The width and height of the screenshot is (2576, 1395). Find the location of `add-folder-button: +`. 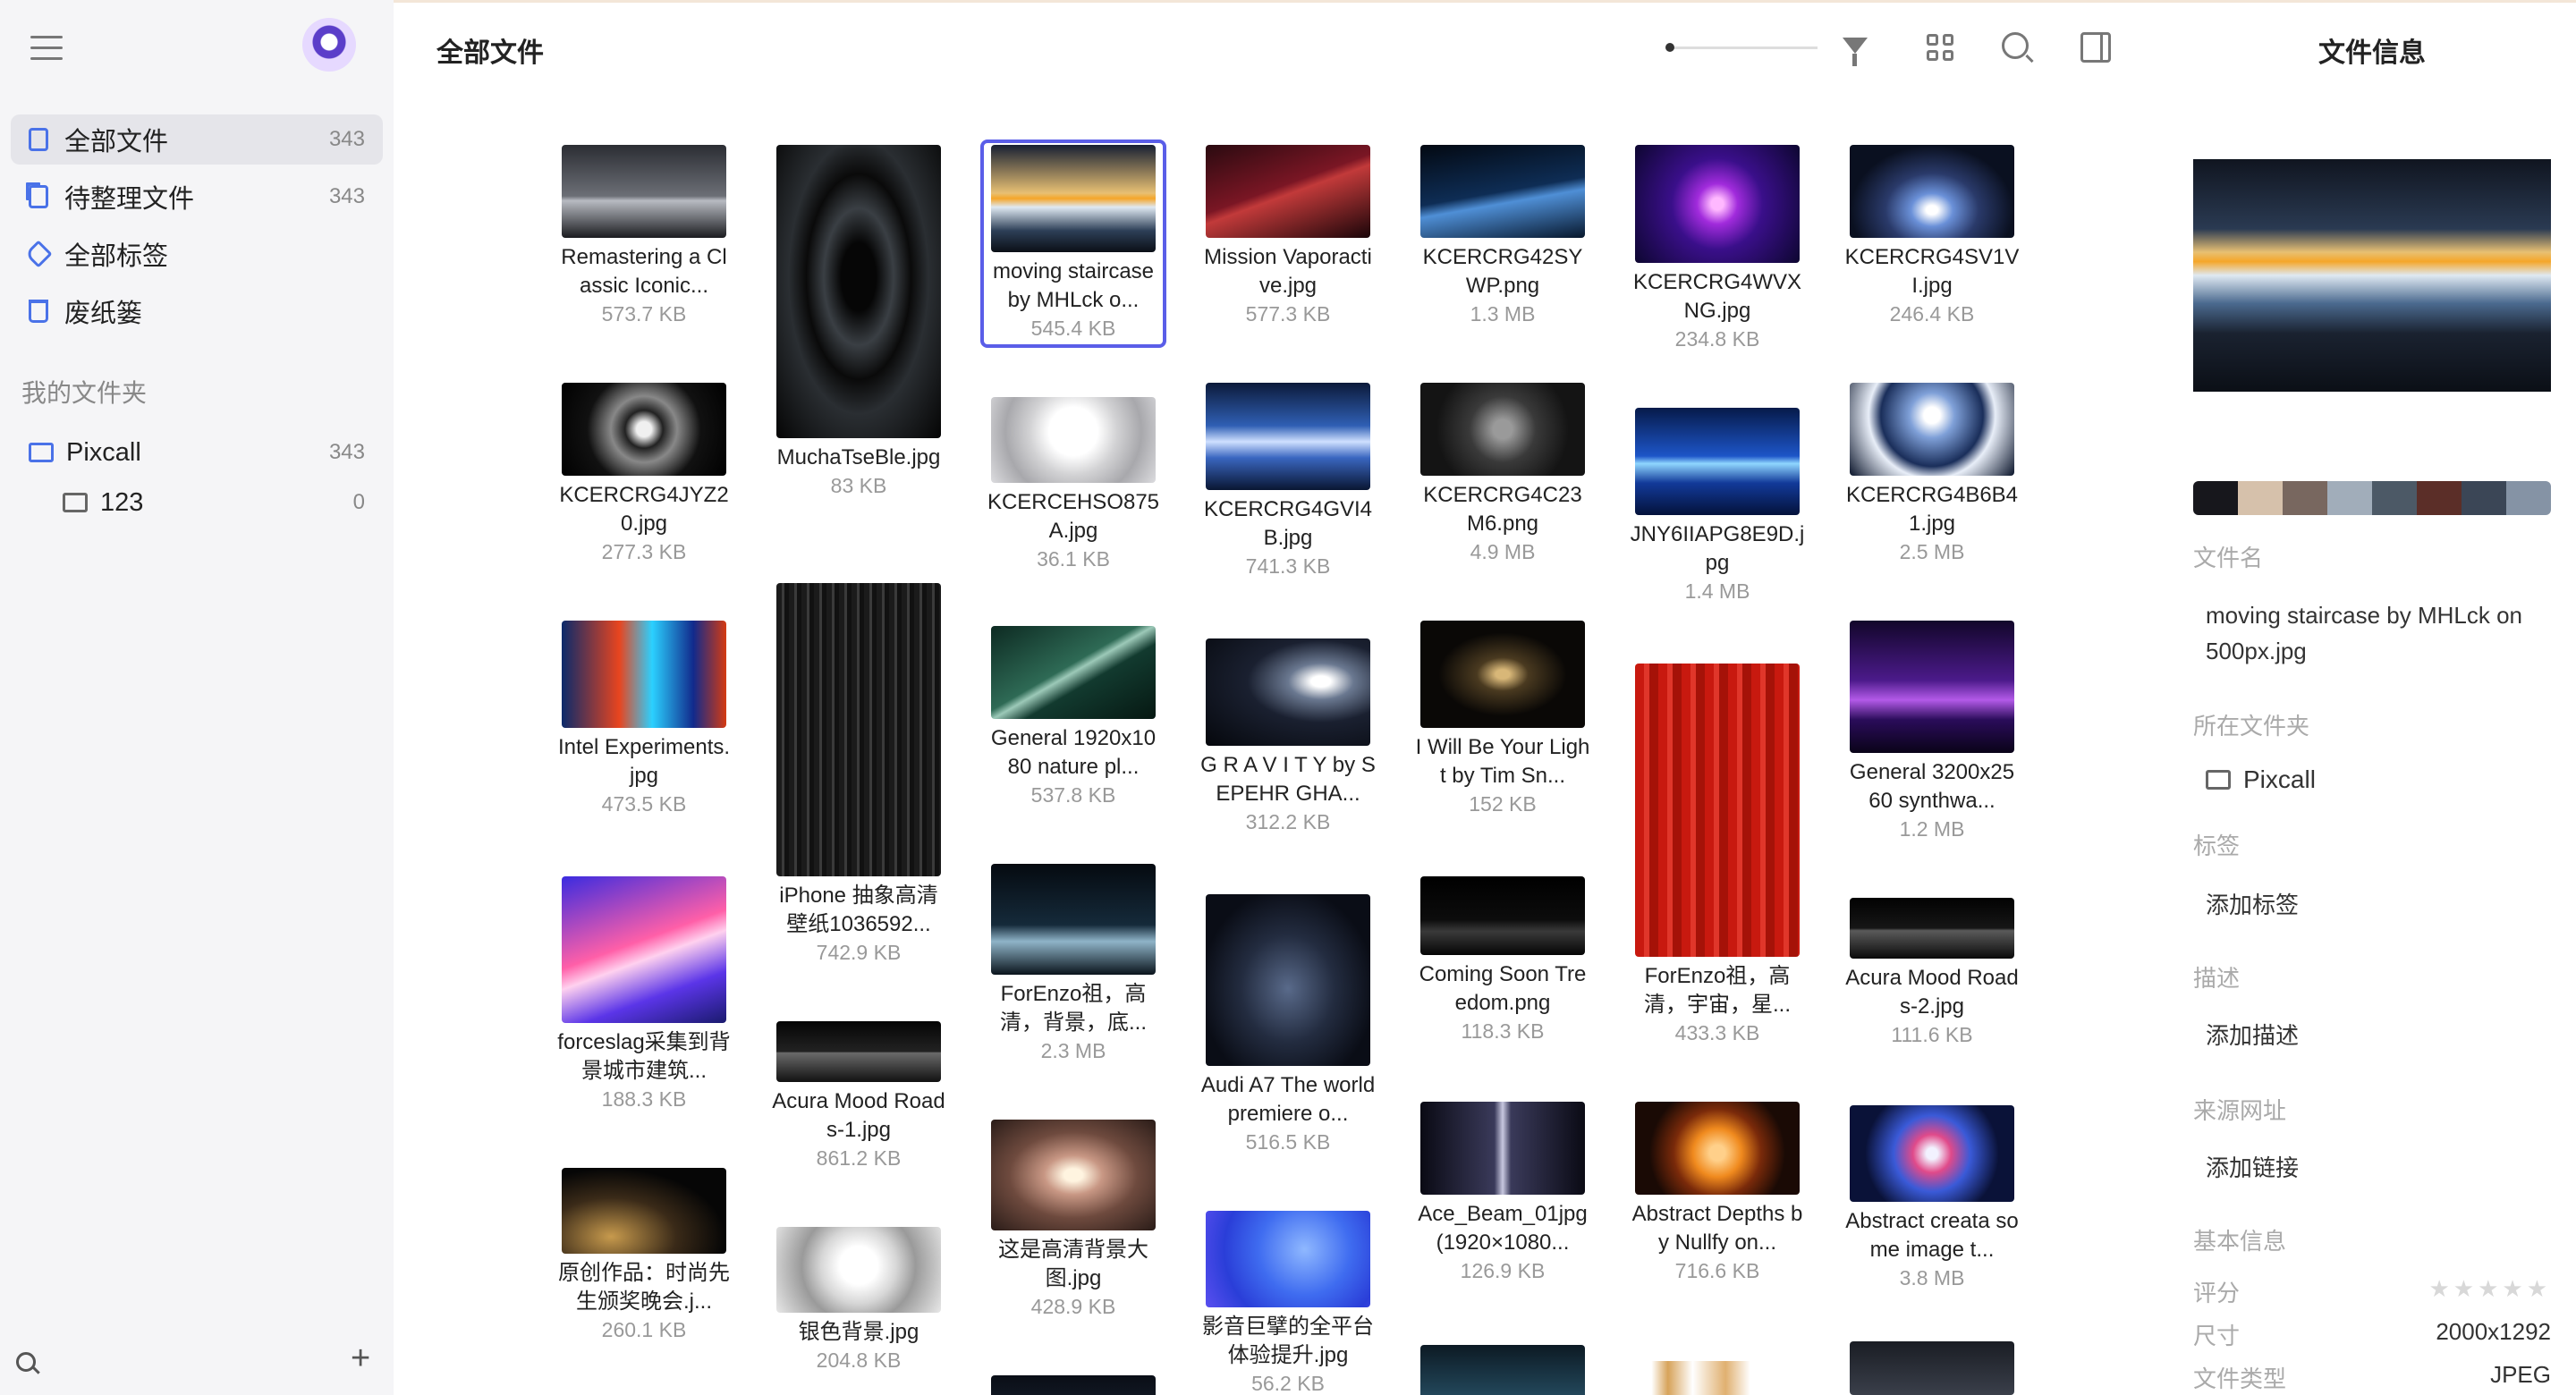

add-folder-button: + is located at coordinates (360, 1358).